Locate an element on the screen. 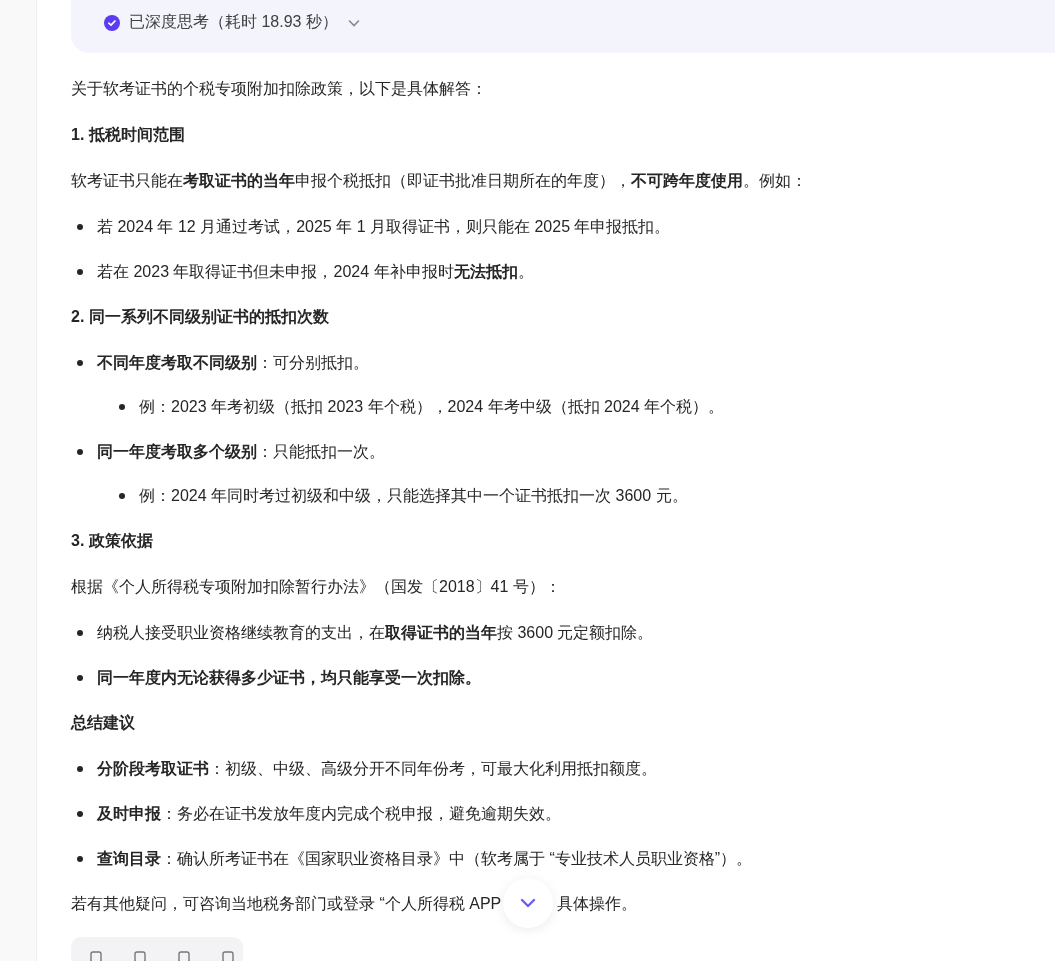  section-heading: 1. 抵税时间范围 is located at coordinates (128, 135).